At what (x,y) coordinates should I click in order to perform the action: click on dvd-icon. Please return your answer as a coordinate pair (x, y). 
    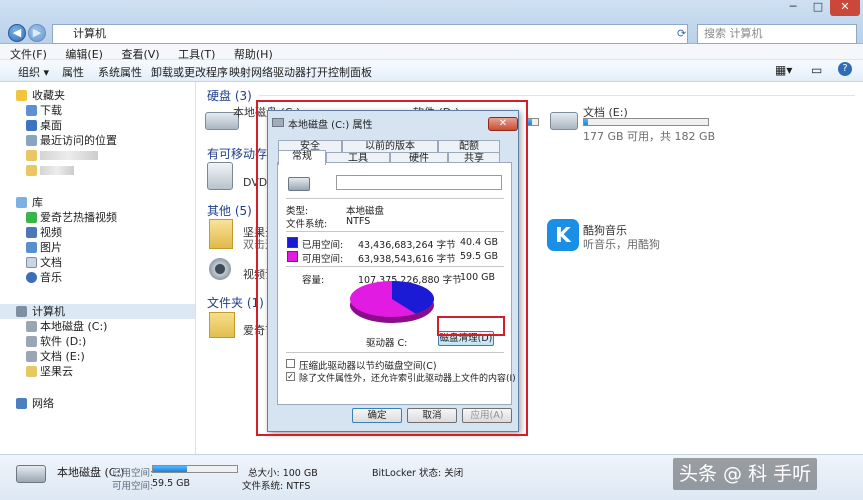
    Looking at the image, I should click on (220, 176).